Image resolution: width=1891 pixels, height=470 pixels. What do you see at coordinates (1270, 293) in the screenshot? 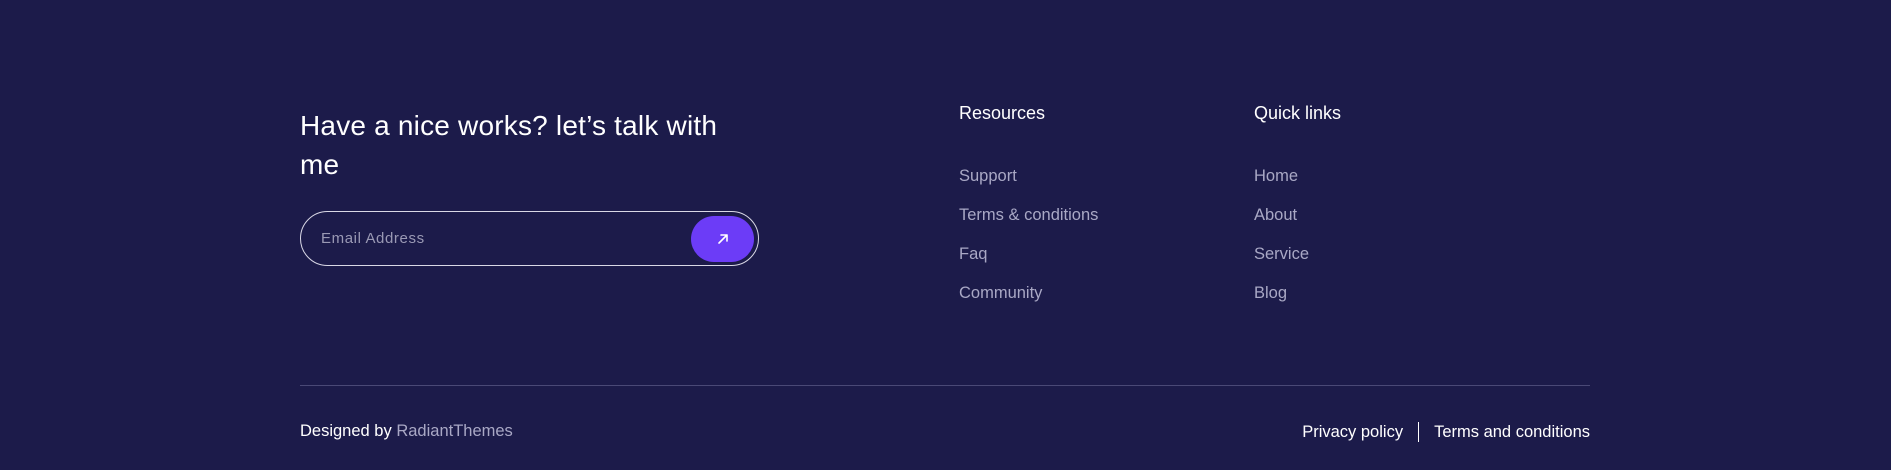
I see `link-blog: Blog` at bounding box center [1270, 293].